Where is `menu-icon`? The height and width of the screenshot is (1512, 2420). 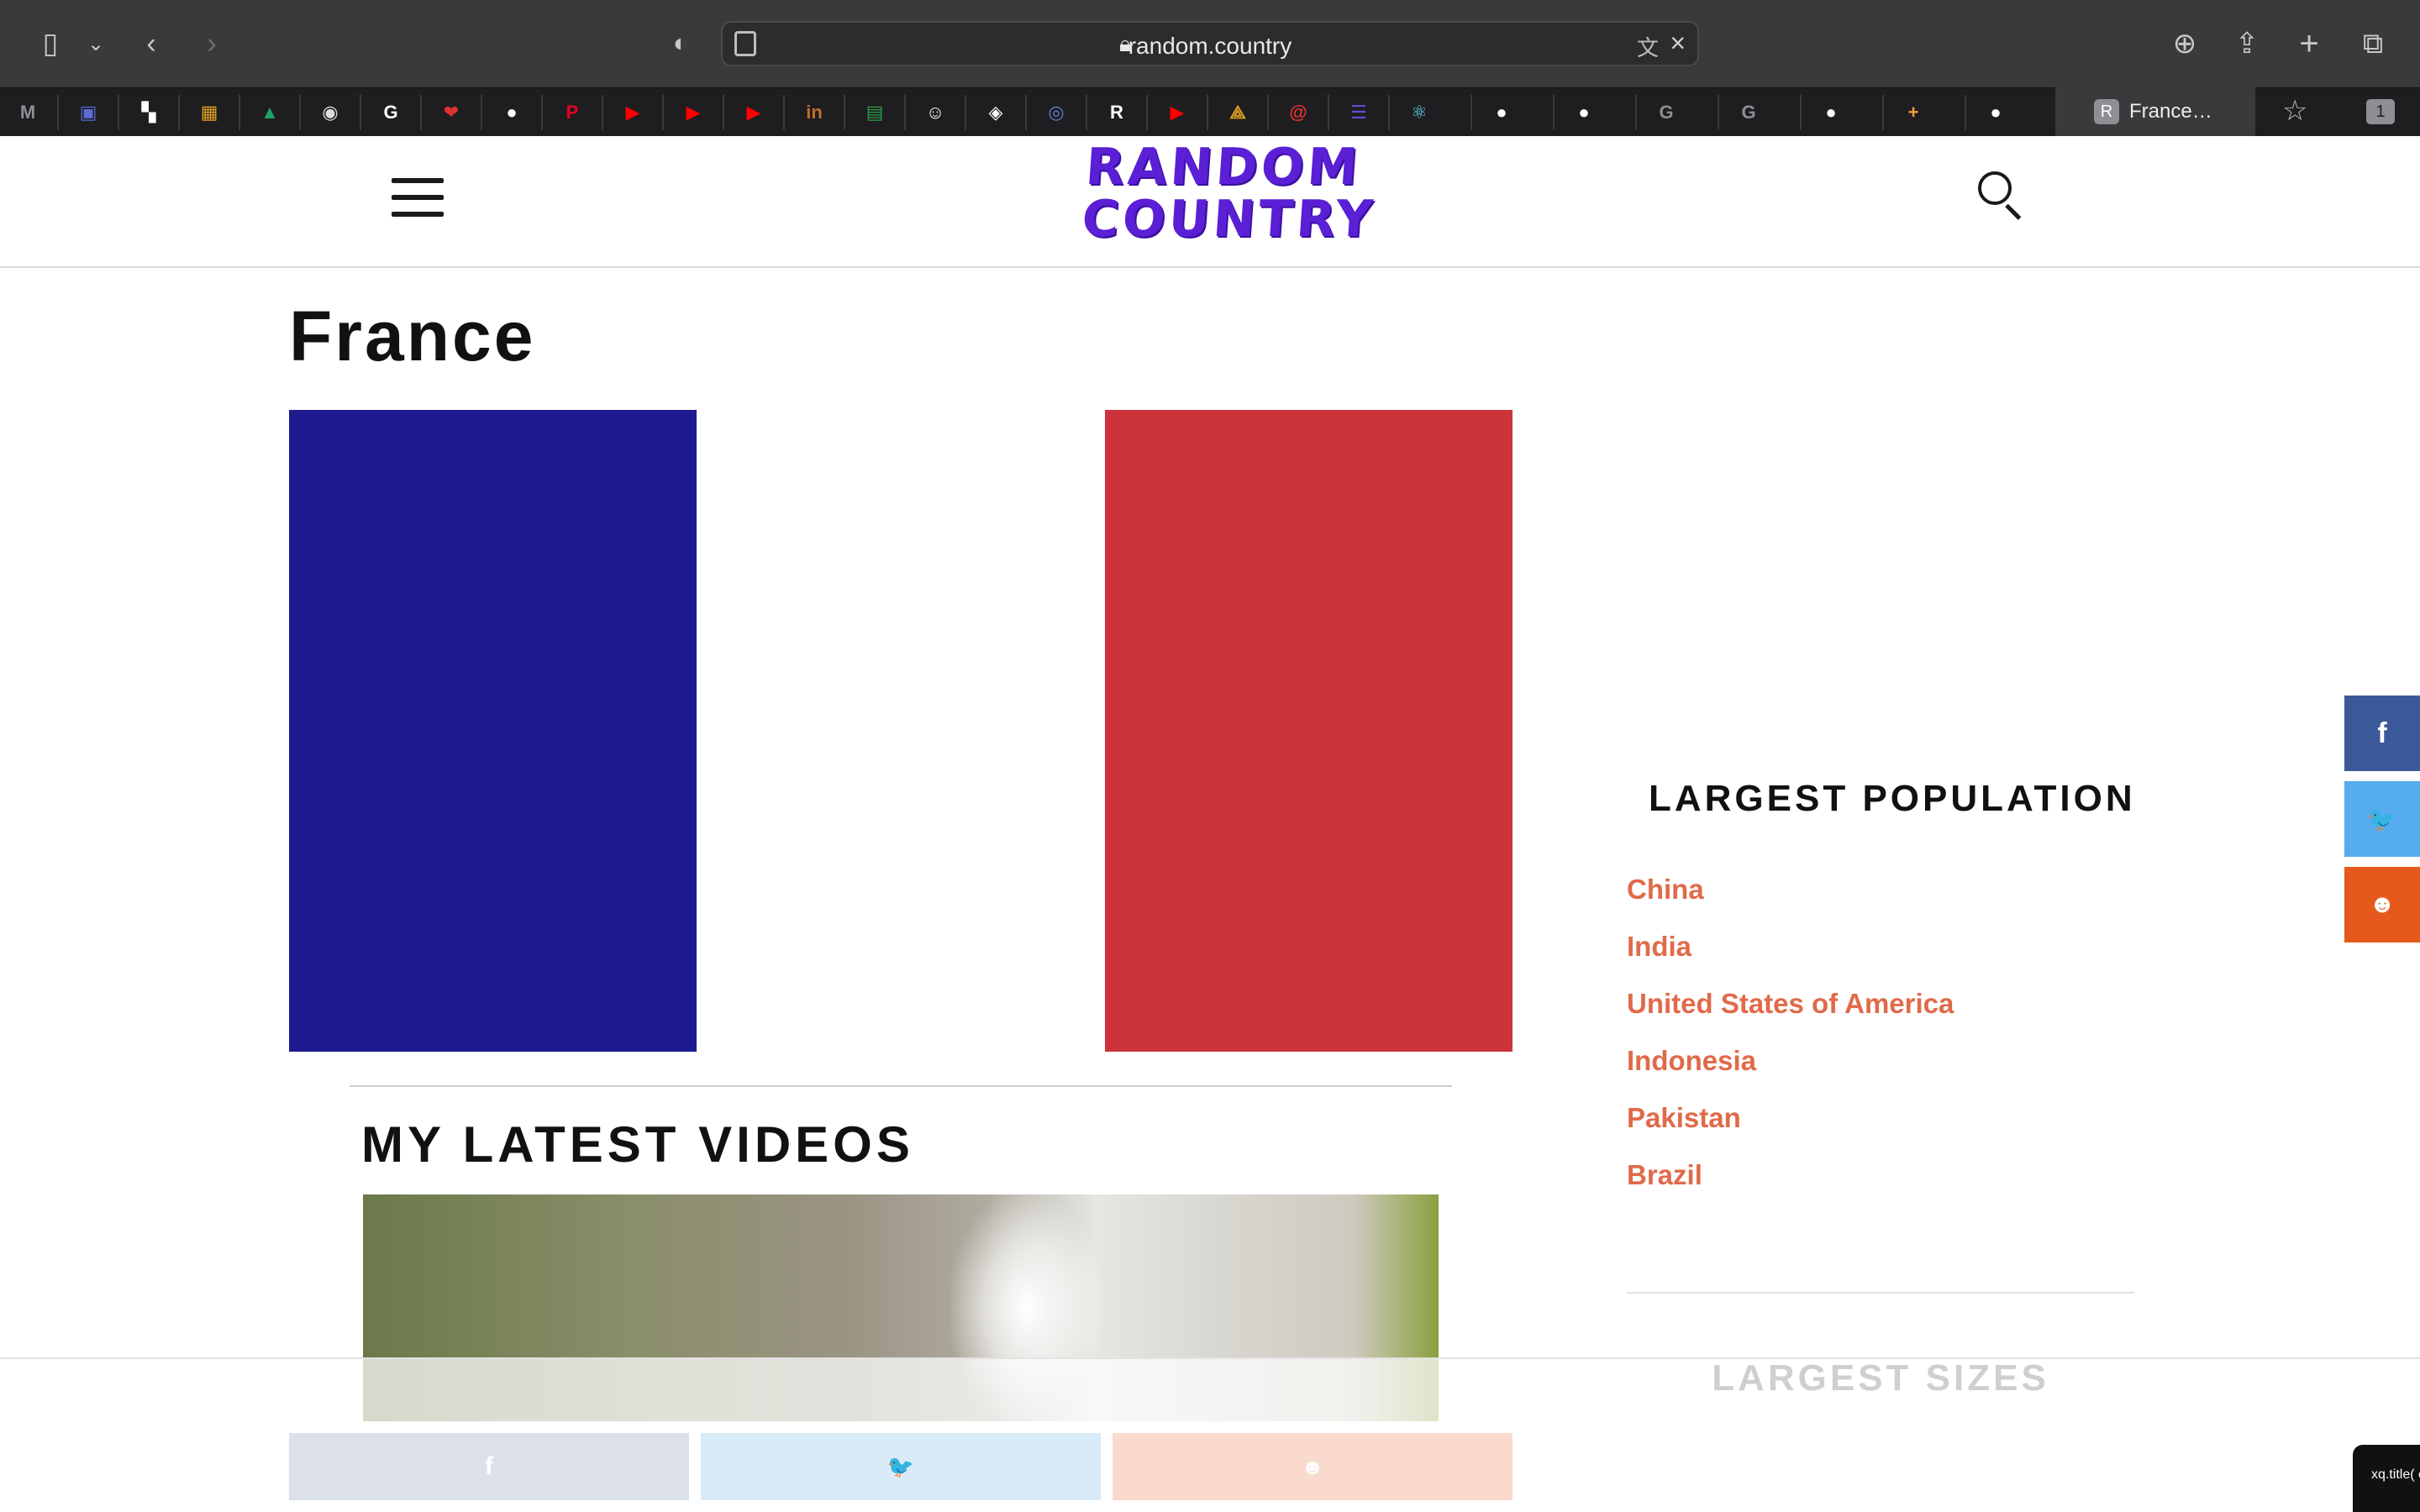
menu-icon is located at coordinates (418, 197).